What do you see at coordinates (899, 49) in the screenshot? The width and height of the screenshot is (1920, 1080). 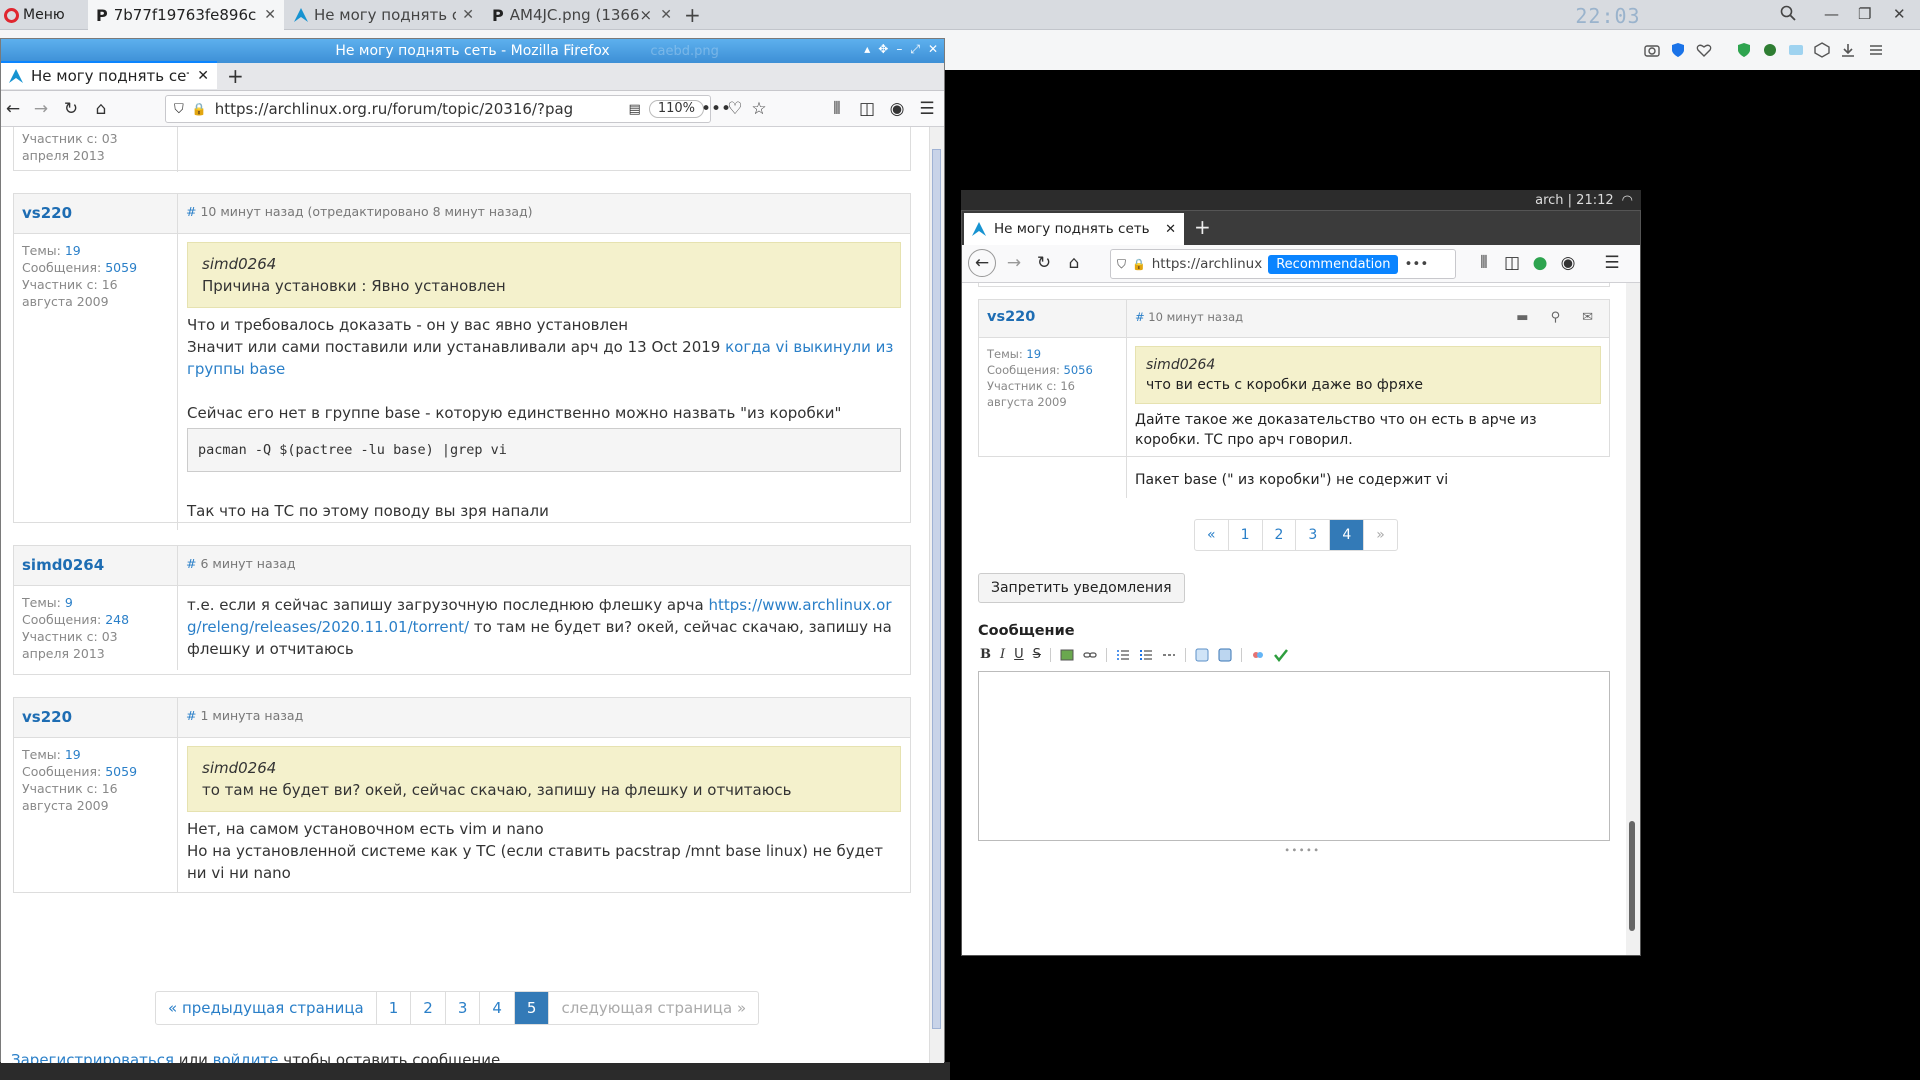 I see `minimize-icon: –` at bounding box center [899, 49].